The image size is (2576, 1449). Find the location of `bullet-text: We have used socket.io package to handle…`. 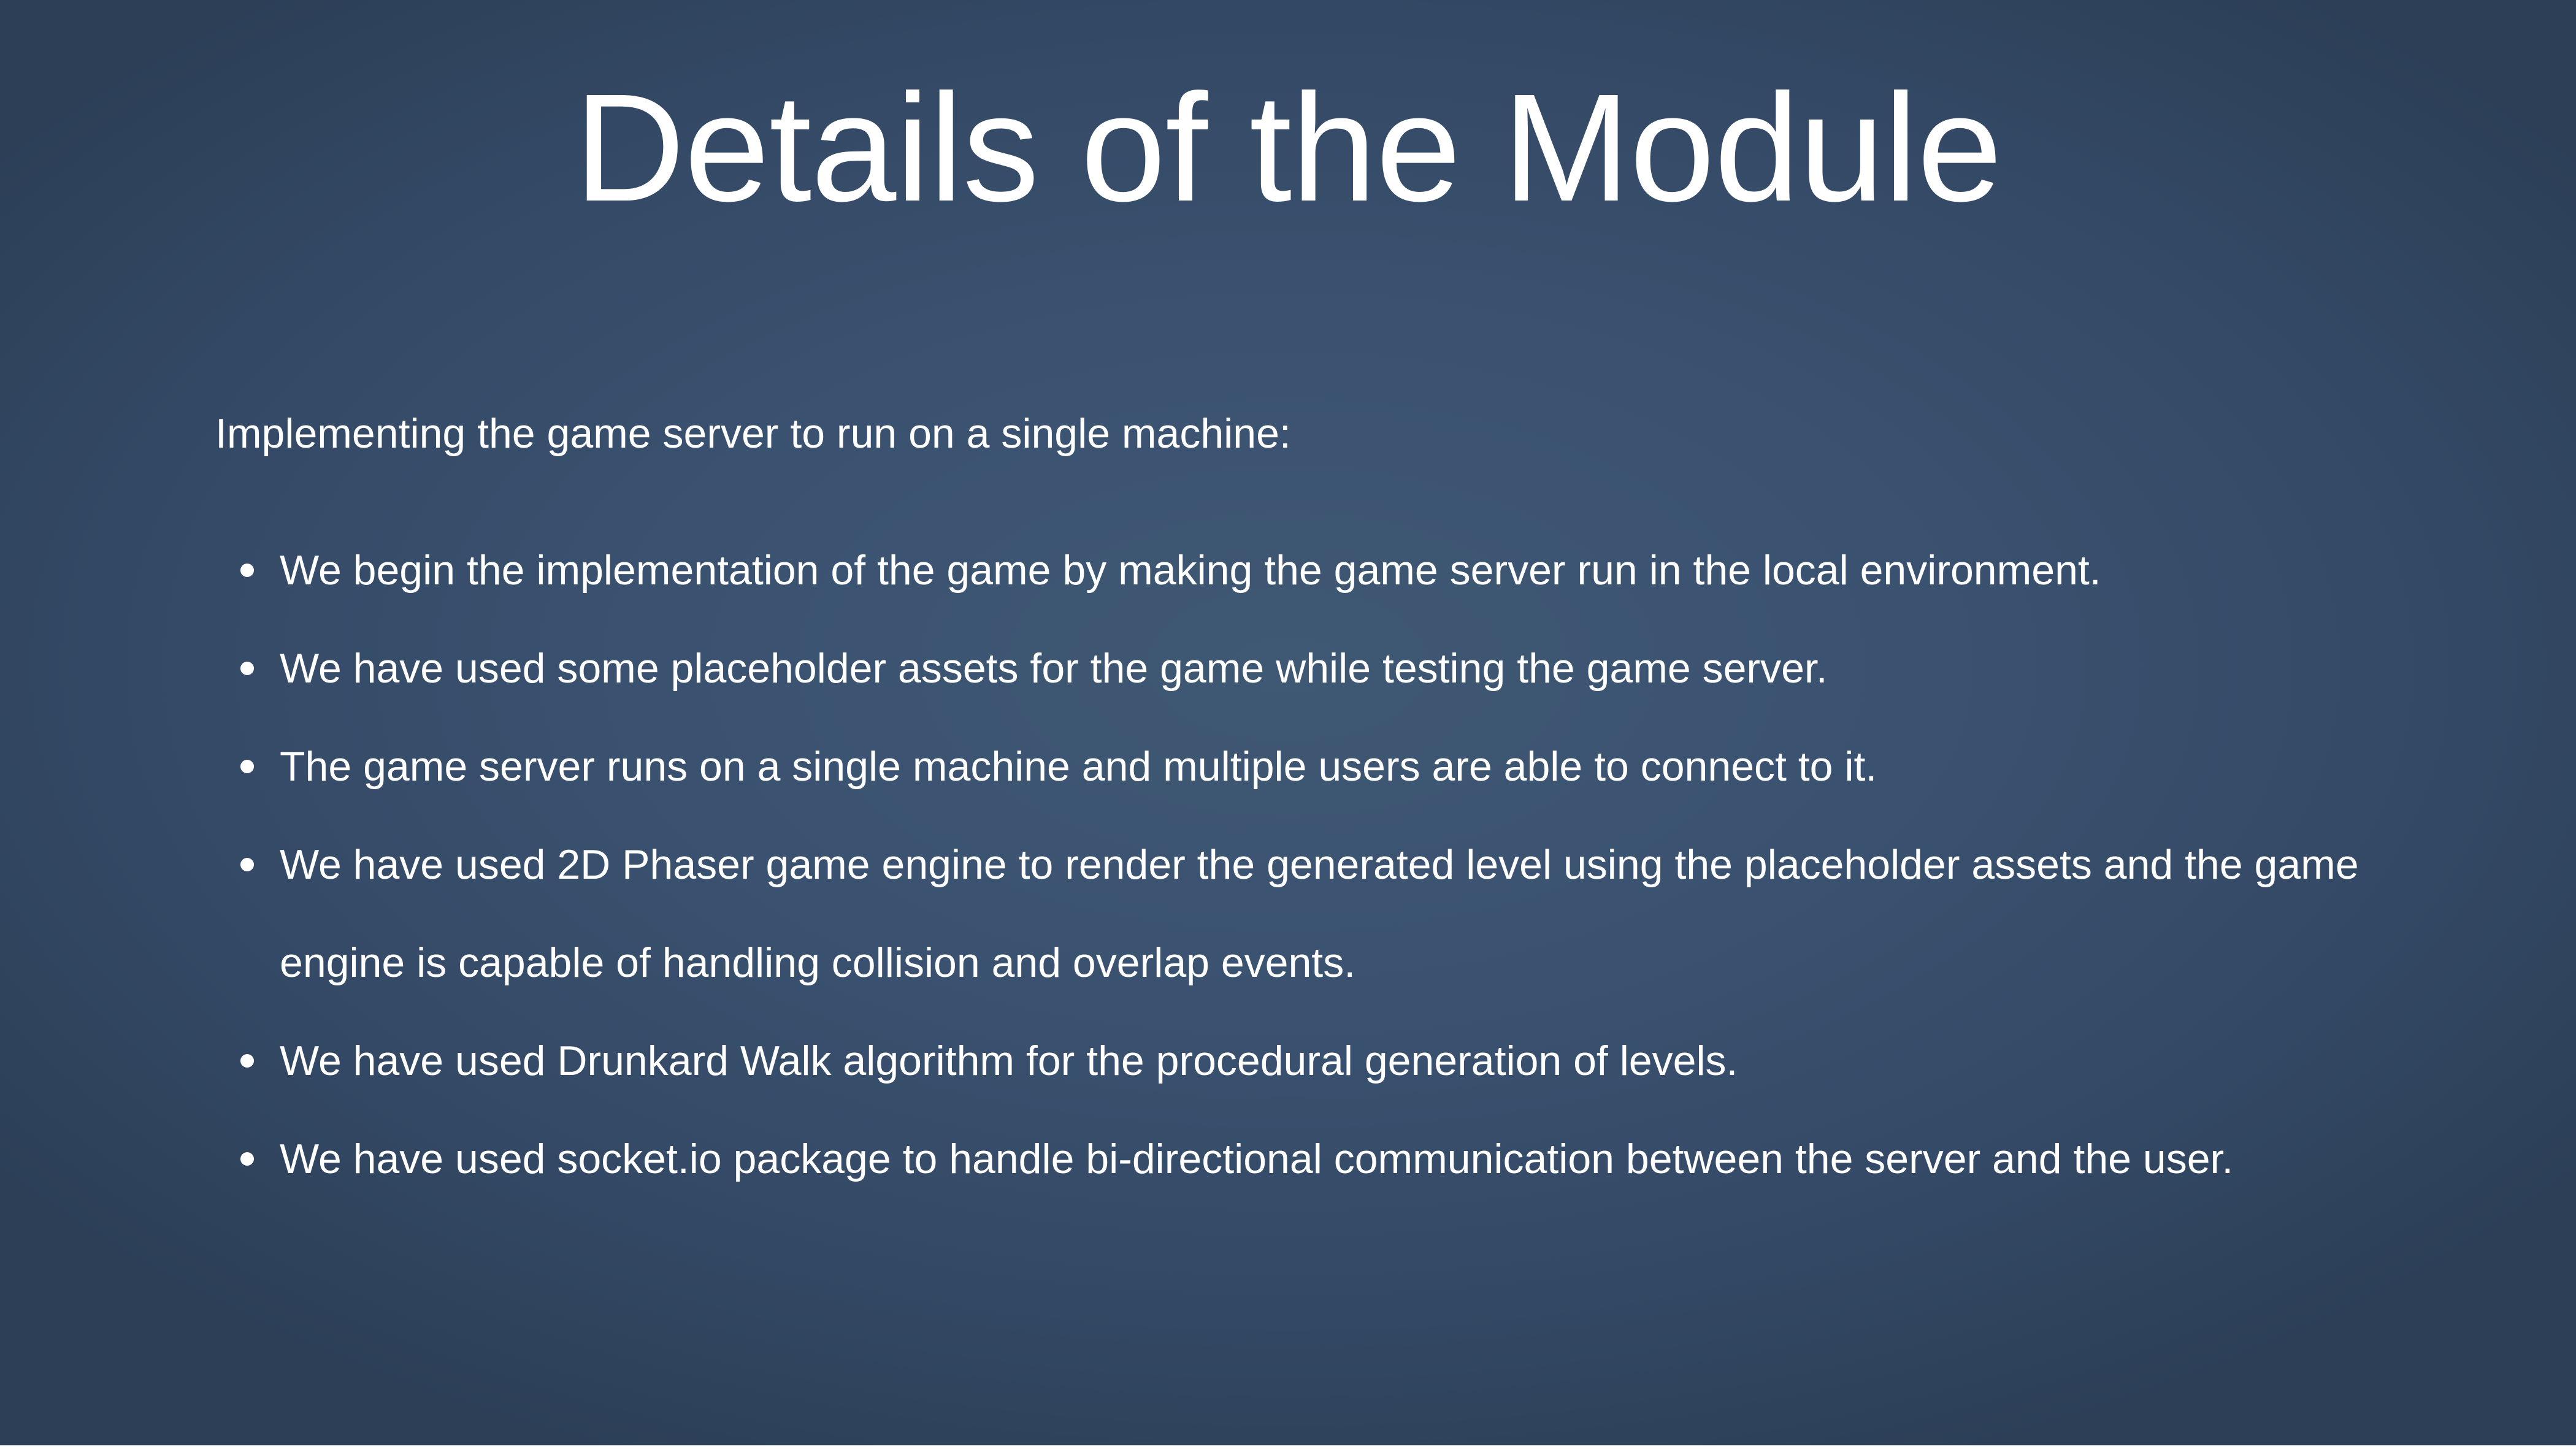

bullet-text: We have used socket.io package to handle… is located at coordinates (1257, 1159).